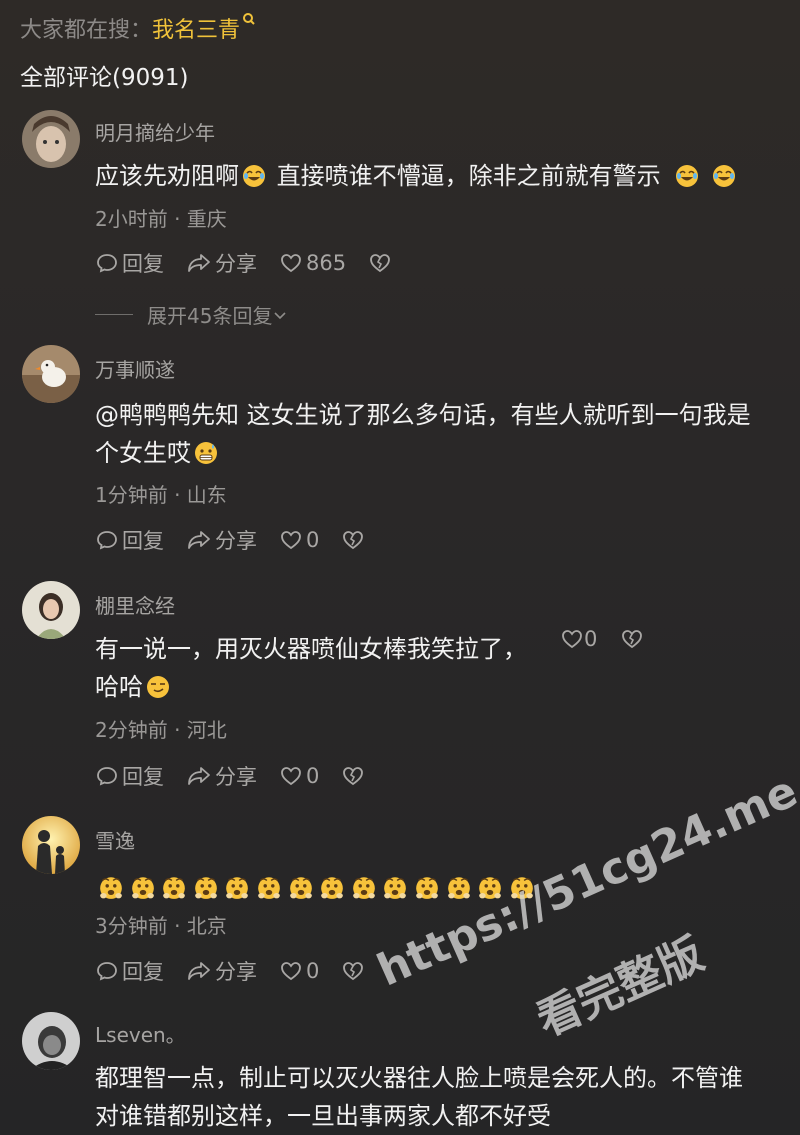  I want to click on comment-text-part: 直接喷谁不懵逼，除非之前就有警示, so click(465, 176).